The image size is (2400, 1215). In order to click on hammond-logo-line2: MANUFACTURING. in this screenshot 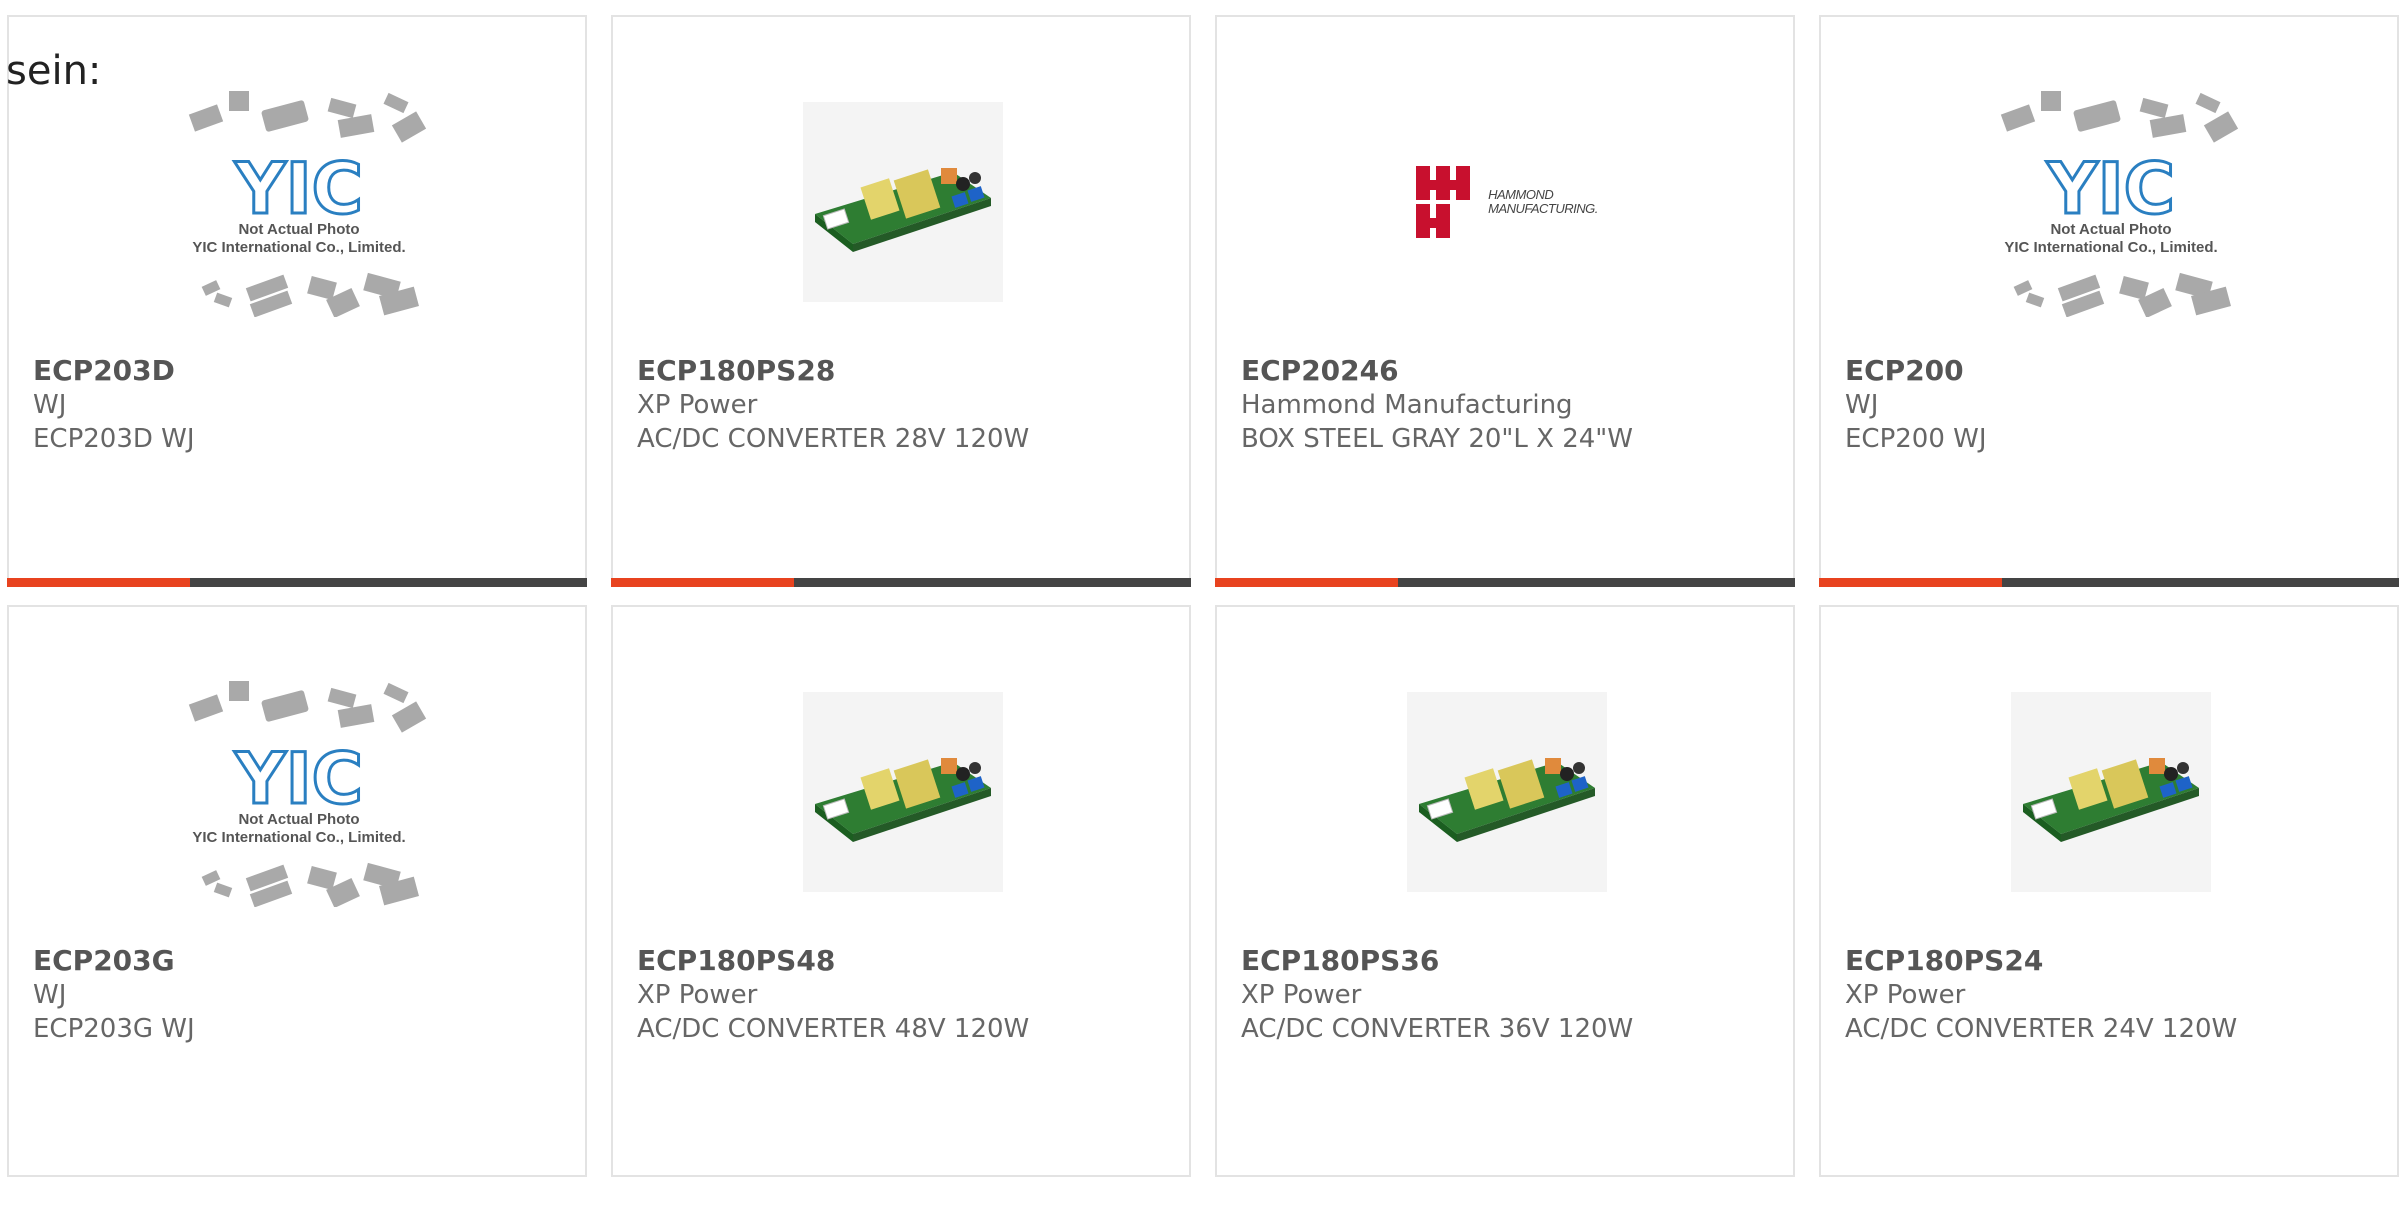, I will do `click(1543, 208)`.